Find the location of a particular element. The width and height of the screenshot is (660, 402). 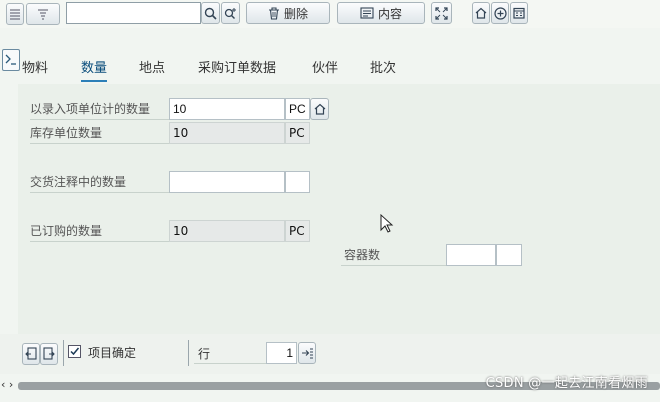

calendar-button is located at coordinates (519, 13).